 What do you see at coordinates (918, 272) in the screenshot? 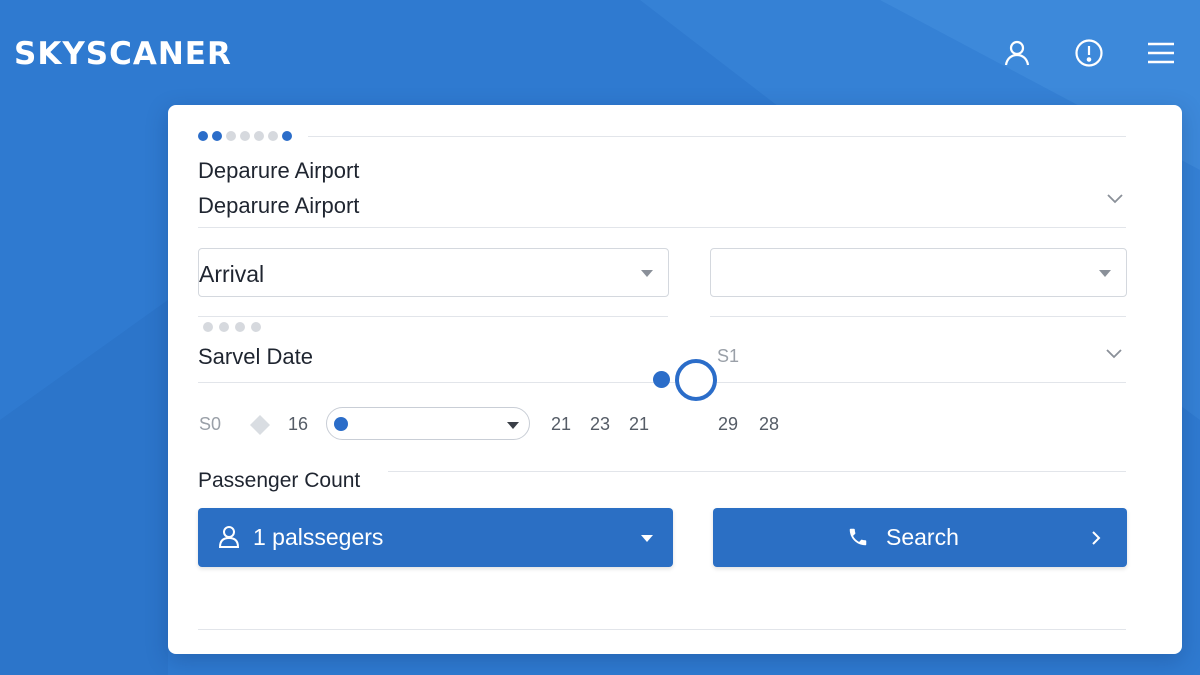
I see `arrival-secondary-select` at bounding box center [918, 272].